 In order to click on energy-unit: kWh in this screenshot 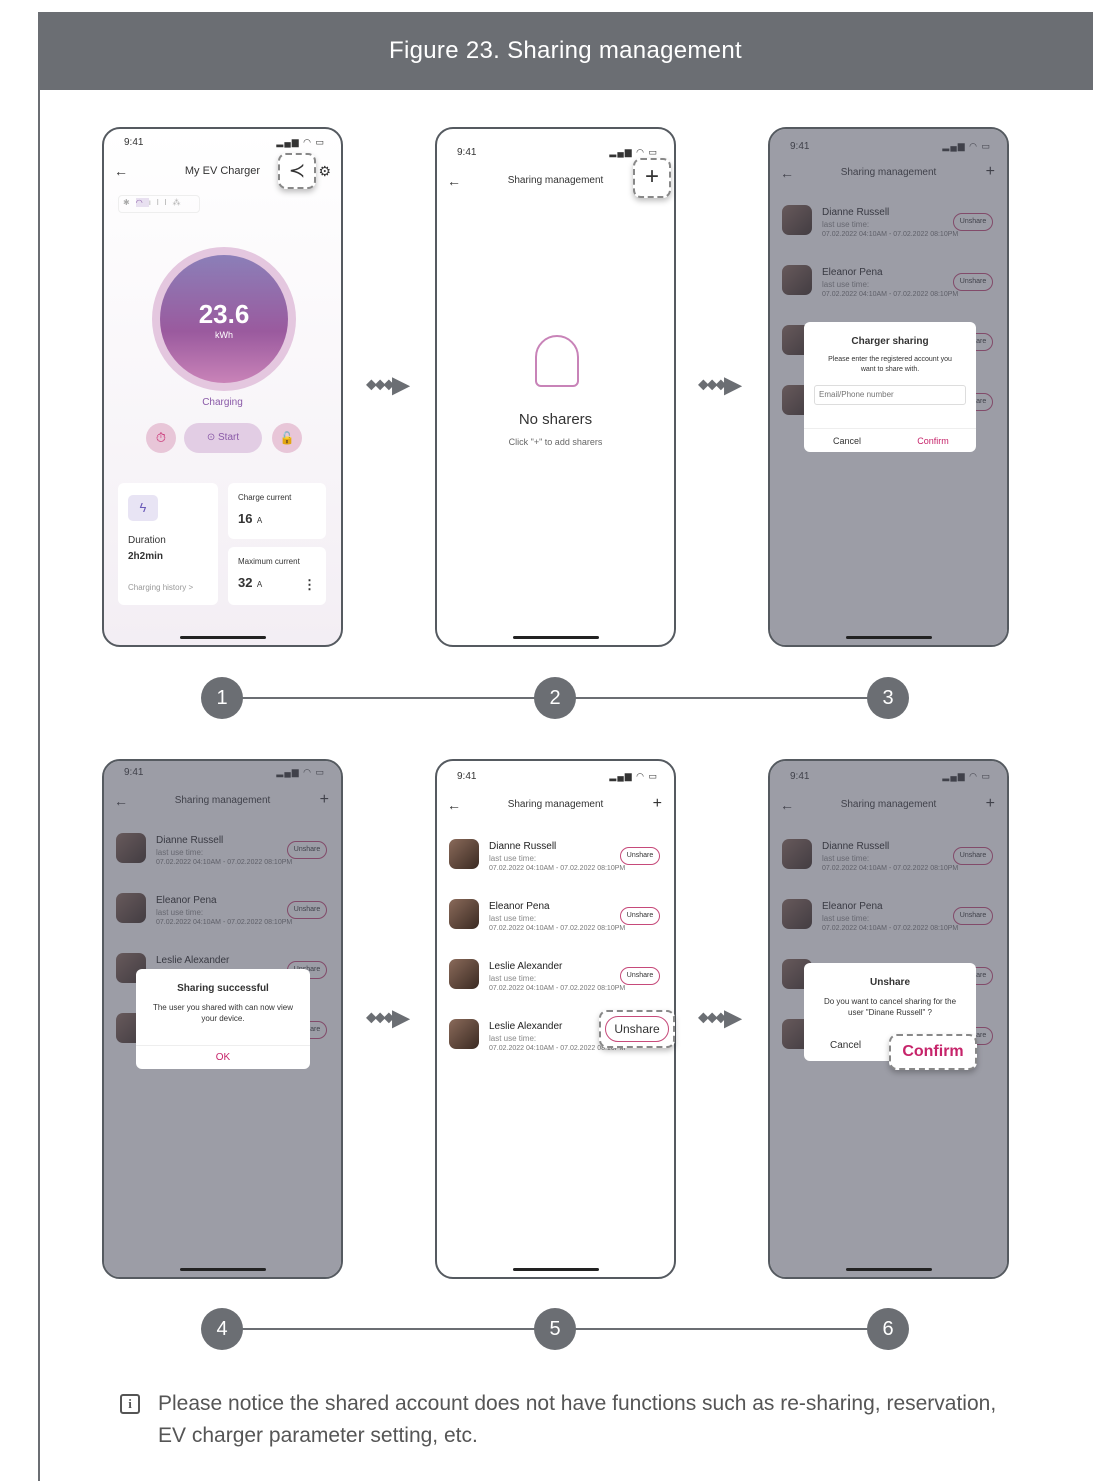, I will do `click(224, 334)`.